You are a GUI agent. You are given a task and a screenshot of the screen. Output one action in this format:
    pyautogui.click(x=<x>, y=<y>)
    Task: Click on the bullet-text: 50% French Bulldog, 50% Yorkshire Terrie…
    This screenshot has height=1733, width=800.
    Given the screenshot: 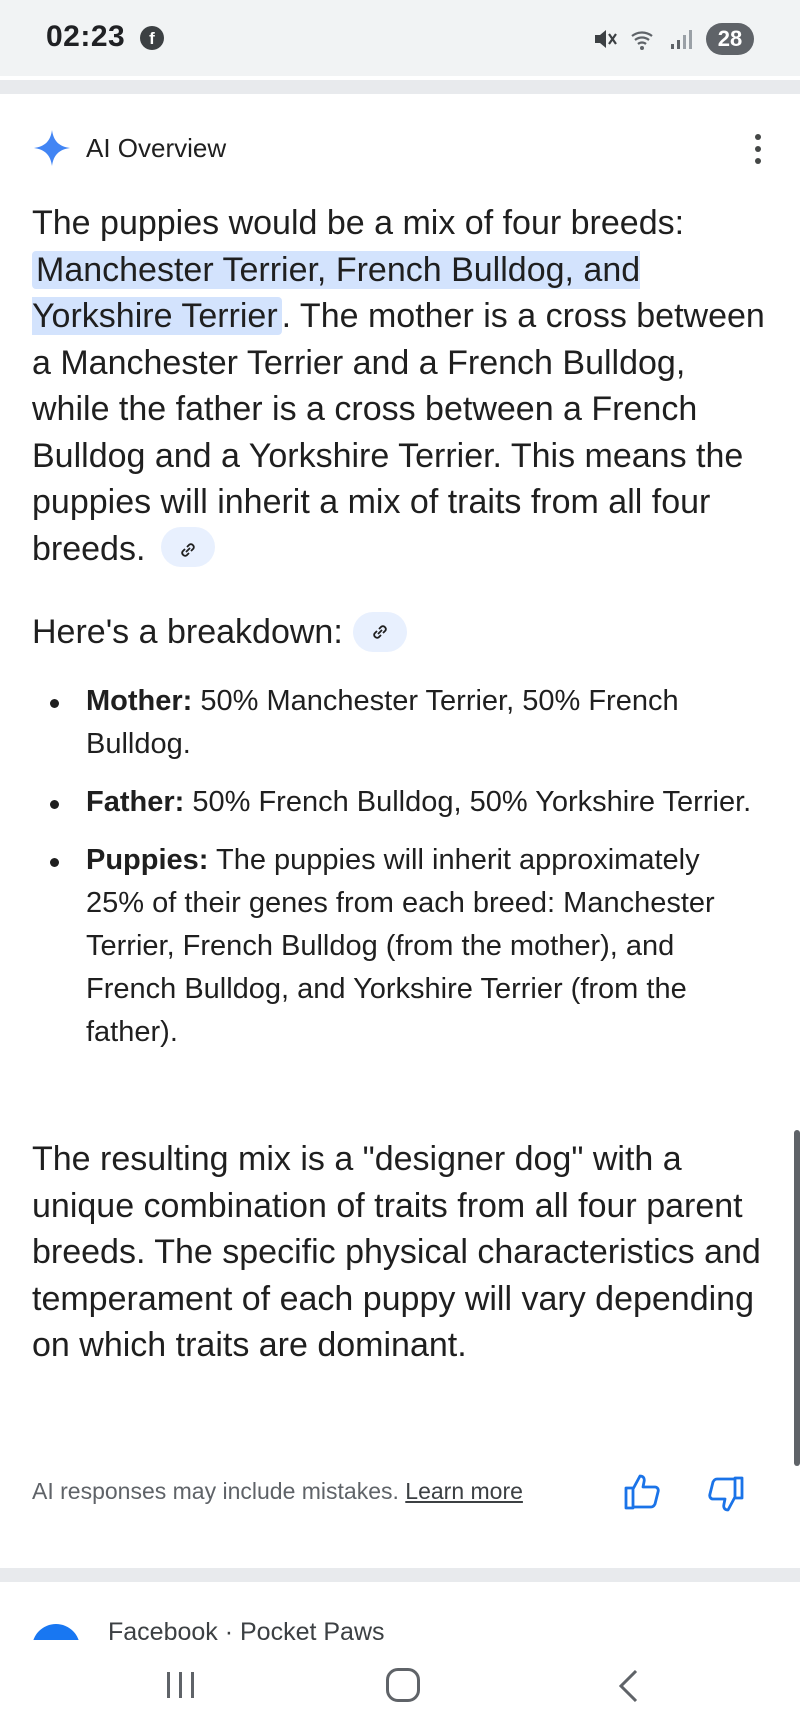 What is the action you would take?
    pyautogui.click(x=468, y=802)
    